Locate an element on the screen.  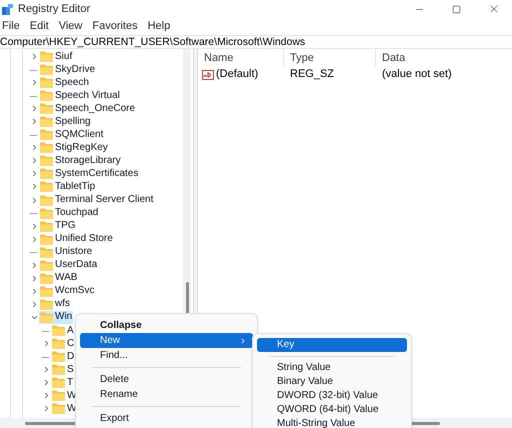
tree-item: Speech is located at coordinates (64, 83).